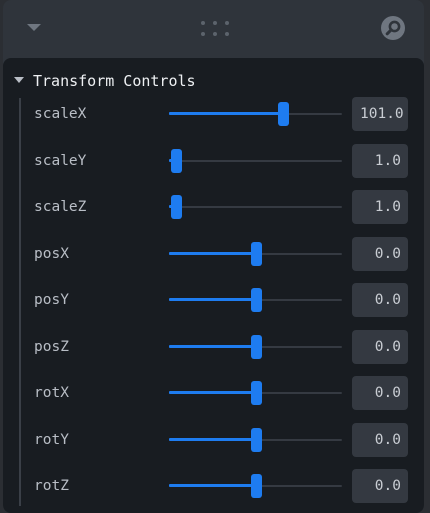 The width and height of the screenshot is (430, 513). Describe the element at coordinates (51, 346) in the screenshot. I see `control-label: posZ` at that location.